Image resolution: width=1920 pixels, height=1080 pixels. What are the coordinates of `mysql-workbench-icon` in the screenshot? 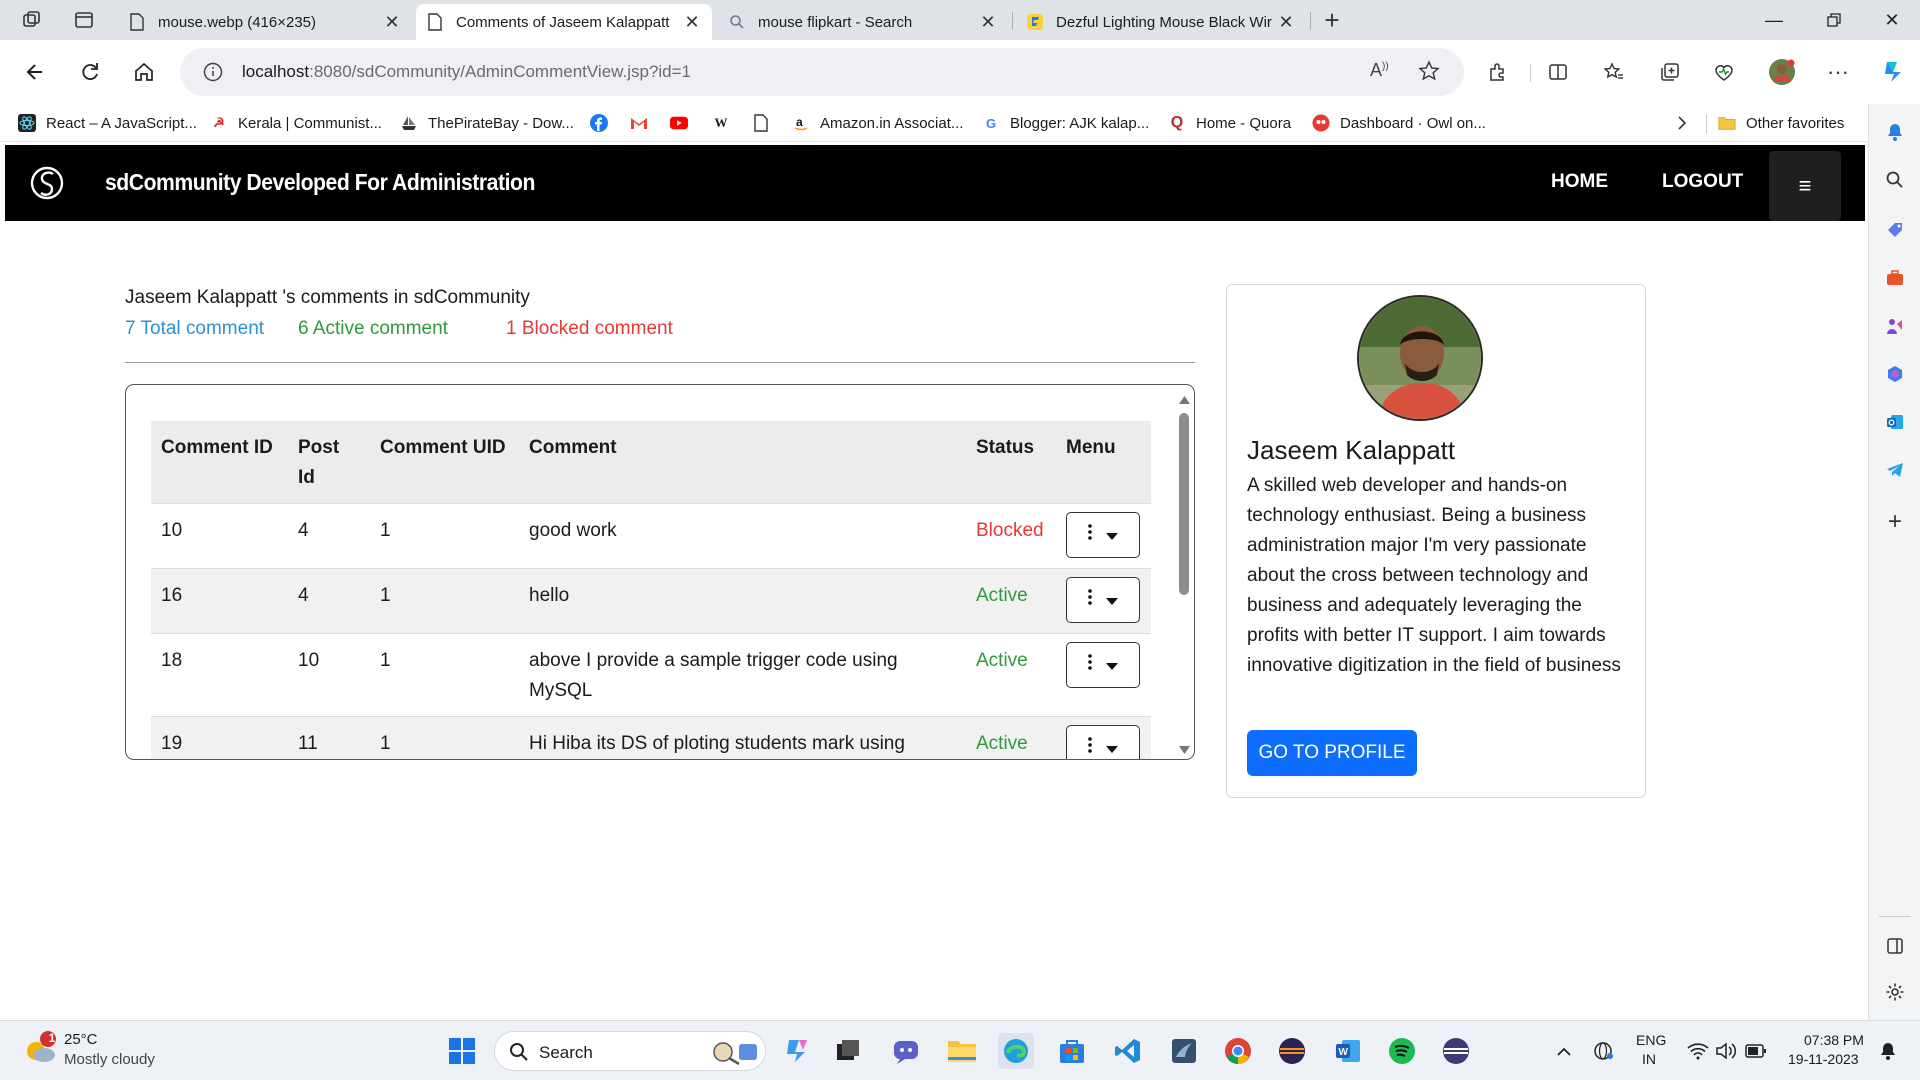 It's located at (1184, 1051).